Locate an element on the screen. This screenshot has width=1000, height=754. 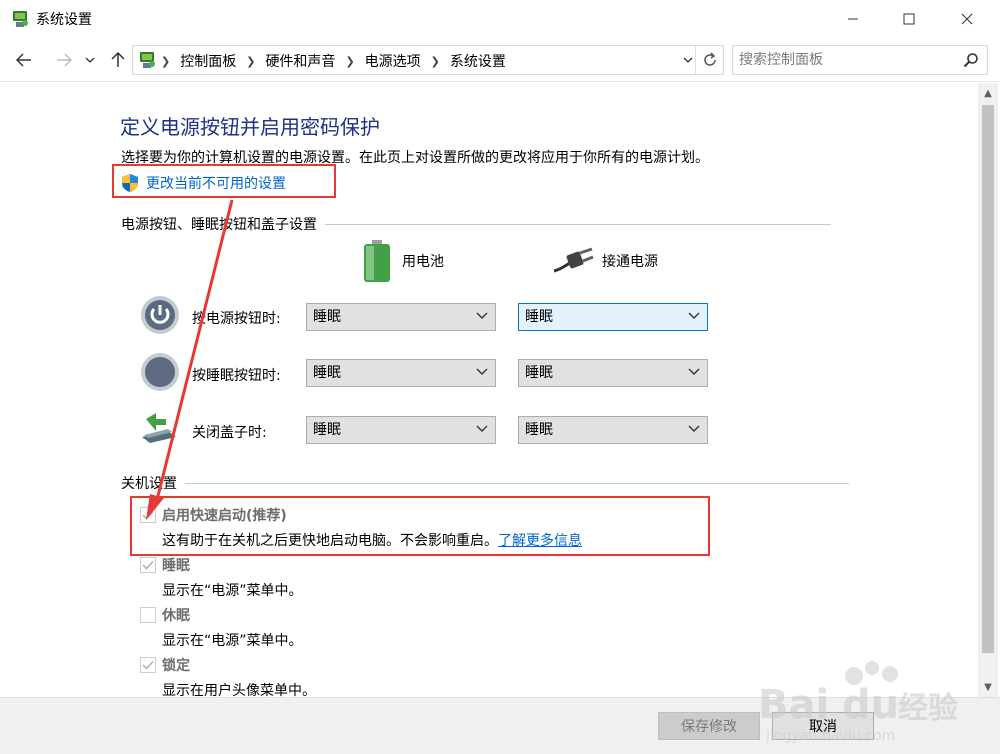
window-title: 系统设置 is located at coordinates (64, 20).